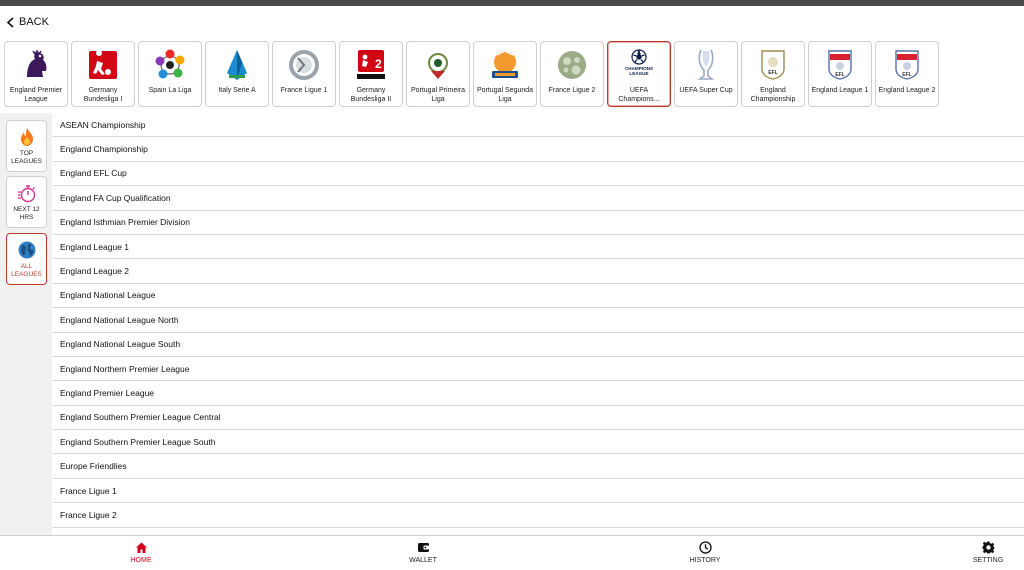 This screenshot has height=570, width=1024. I want to click on league-card-germany-bundesliga-i: Germany Bundesliga I, so click(103, 74).